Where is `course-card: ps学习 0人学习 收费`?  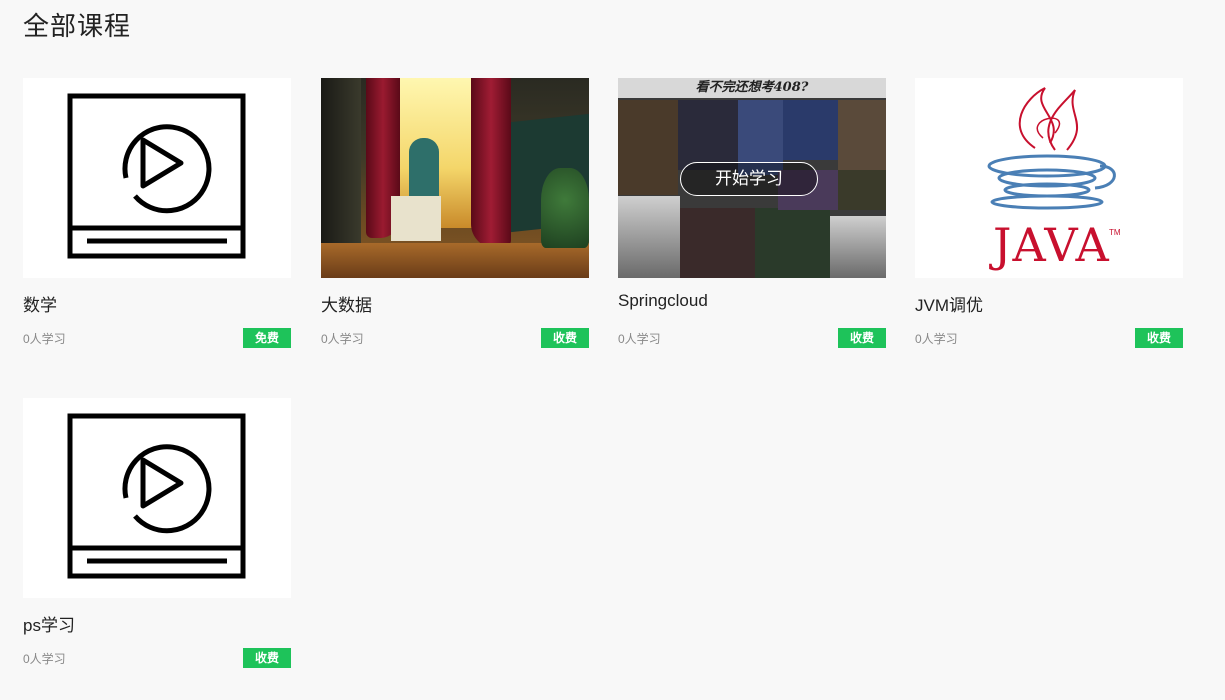
course-card: ps学习 0人学习 收费 is located at coordinates (157, 538).